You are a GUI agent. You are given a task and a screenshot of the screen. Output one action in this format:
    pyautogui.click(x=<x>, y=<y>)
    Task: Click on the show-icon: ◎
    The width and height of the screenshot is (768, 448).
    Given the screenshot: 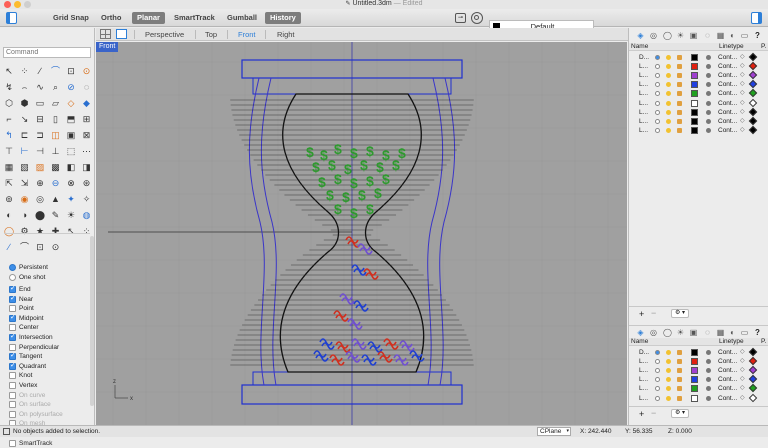 What is the action you would take?
    pyautogui.click(x=40, y=199)
    